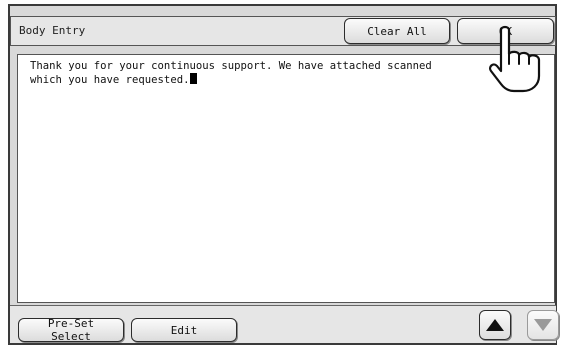  What do you see at coordinates (52, 30) in the screenshot?
I see `page-title: Body Entry` at bounding box center [52, 30].